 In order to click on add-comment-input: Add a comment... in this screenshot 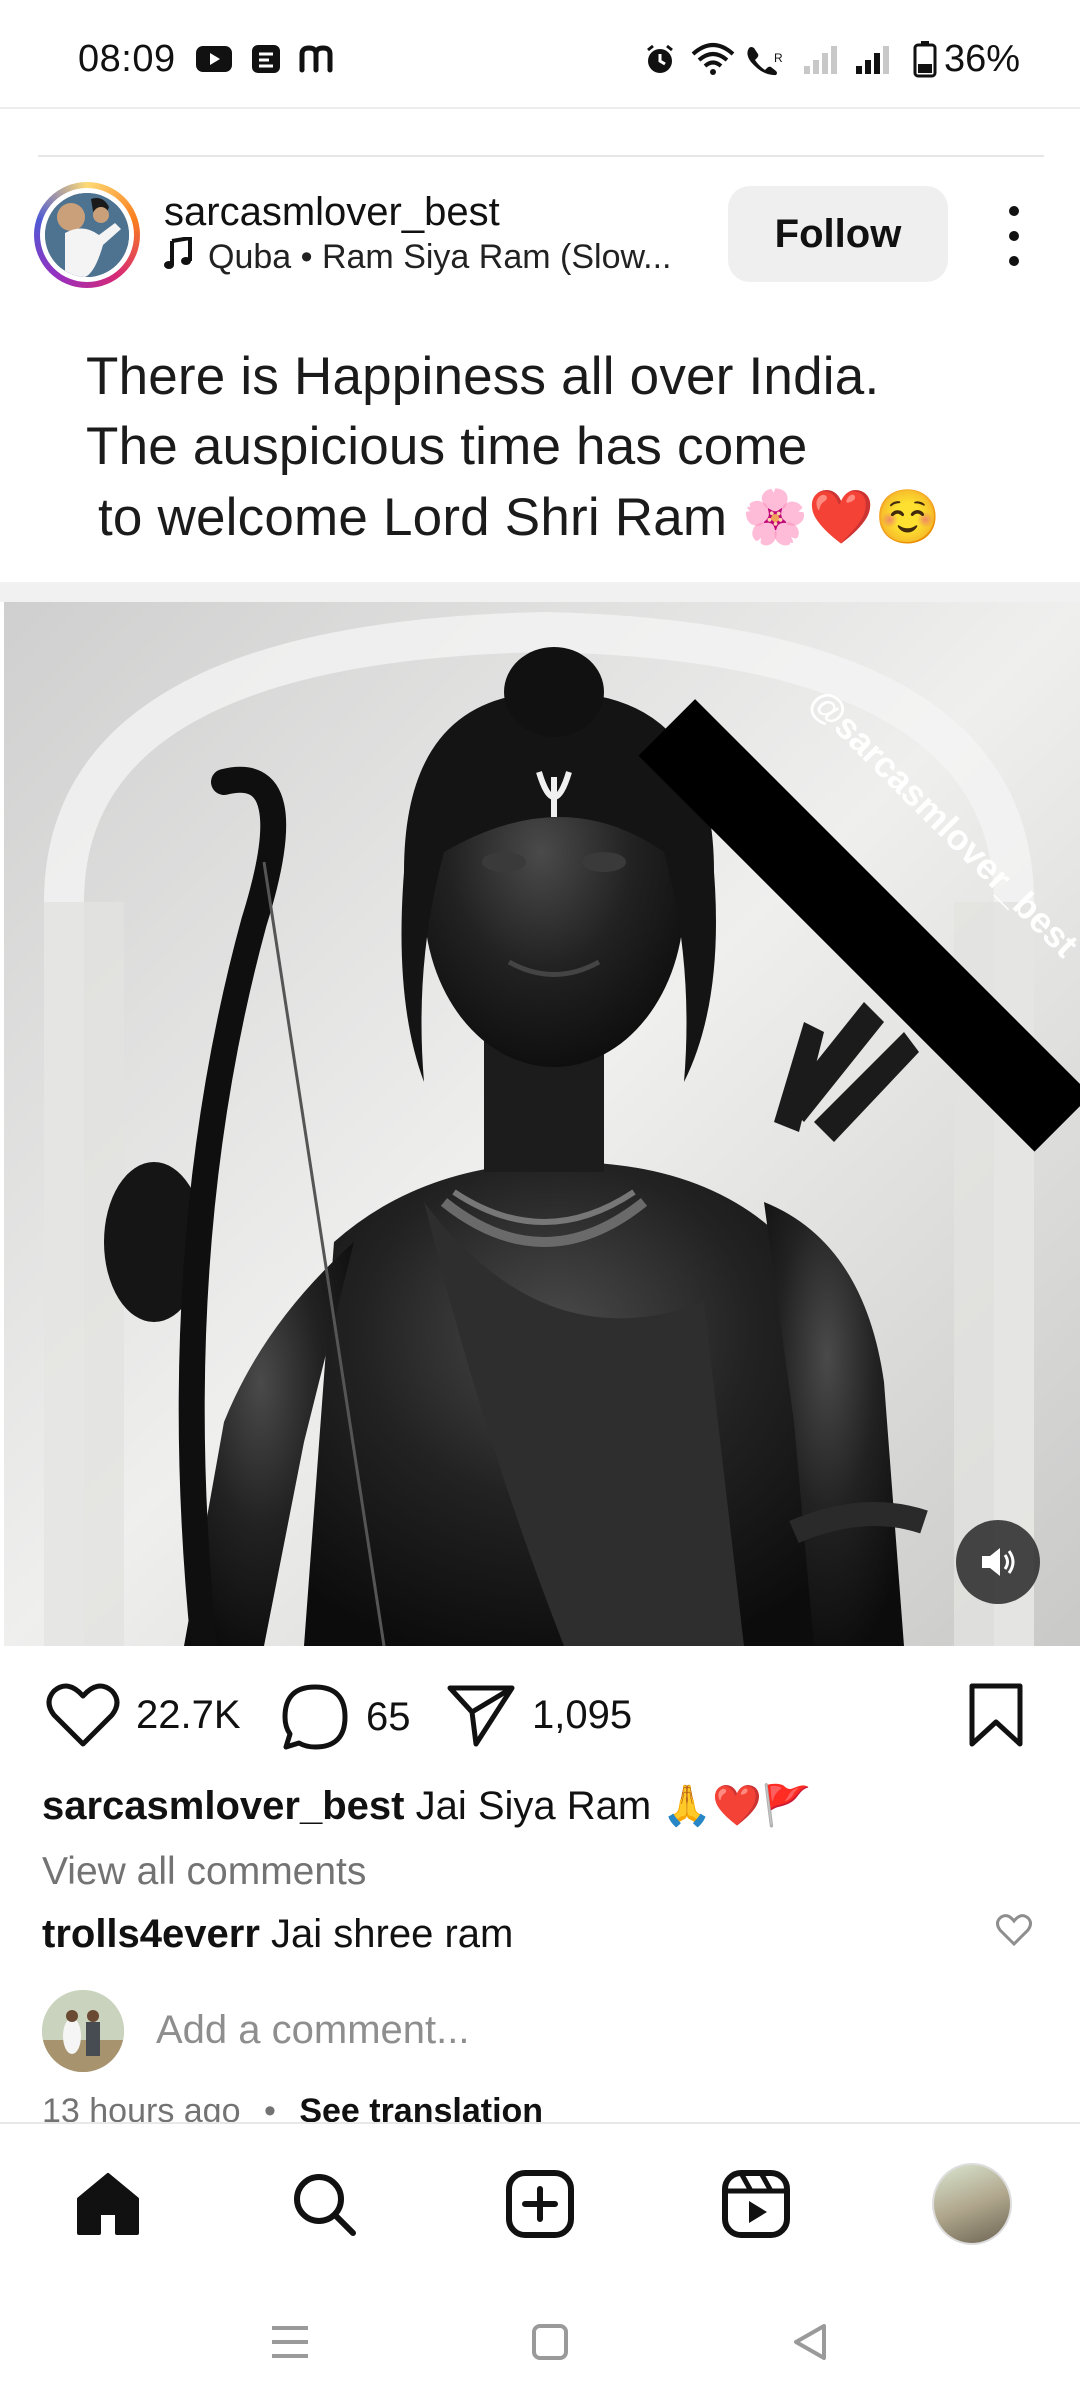, I will do `click(312, 2030)`.